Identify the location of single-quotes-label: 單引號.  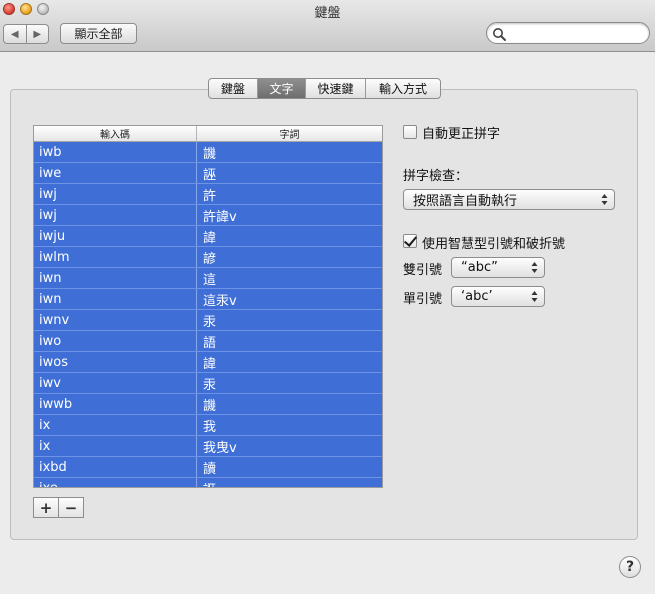
(423, 299).